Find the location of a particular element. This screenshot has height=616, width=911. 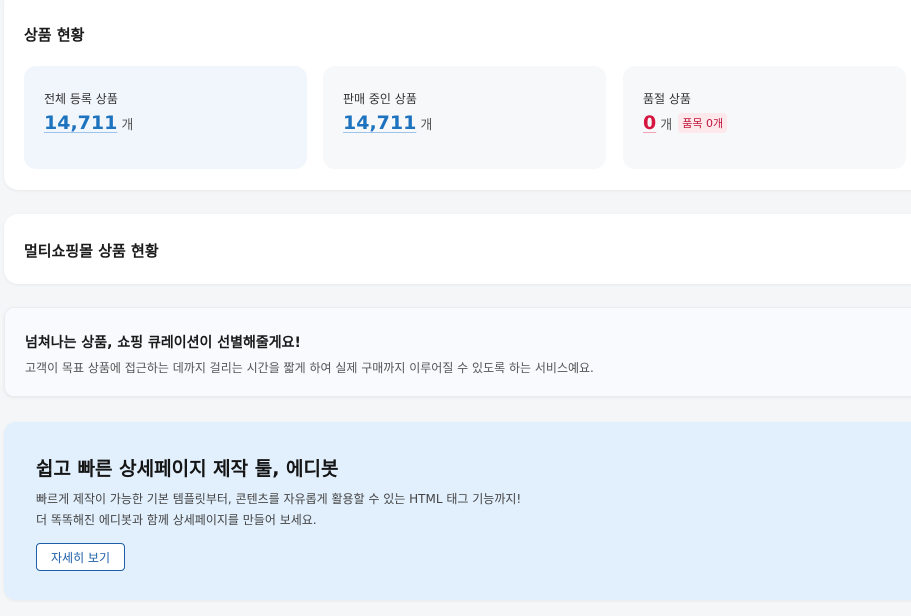

stat-soldout-count-link: 0 is located at coordinates (649, 123).